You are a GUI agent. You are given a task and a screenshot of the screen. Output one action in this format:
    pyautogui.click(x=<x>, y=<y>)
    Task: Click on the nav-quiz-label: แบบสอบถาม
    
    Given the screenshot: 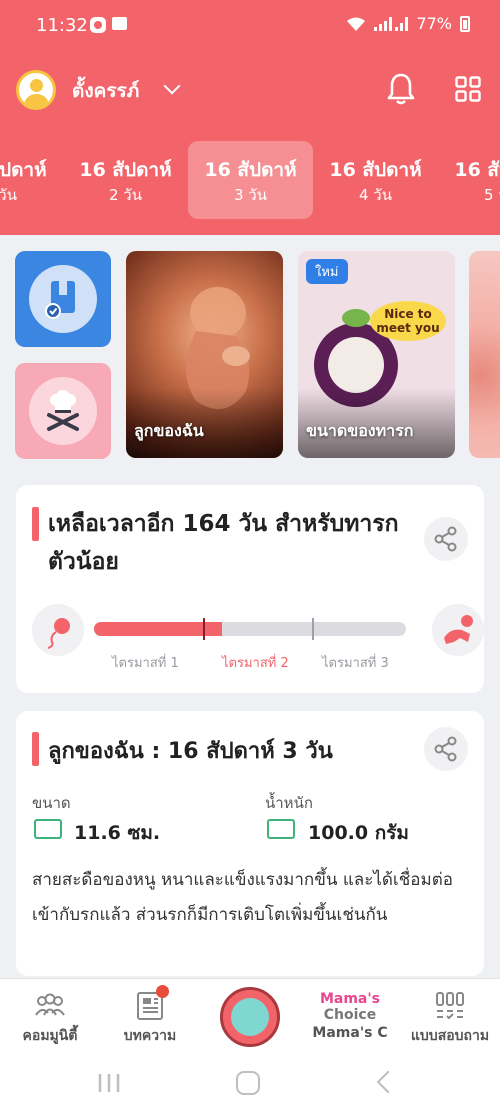 What is the action you would take?
    pyautogui.click(x=450, y=1036)
    